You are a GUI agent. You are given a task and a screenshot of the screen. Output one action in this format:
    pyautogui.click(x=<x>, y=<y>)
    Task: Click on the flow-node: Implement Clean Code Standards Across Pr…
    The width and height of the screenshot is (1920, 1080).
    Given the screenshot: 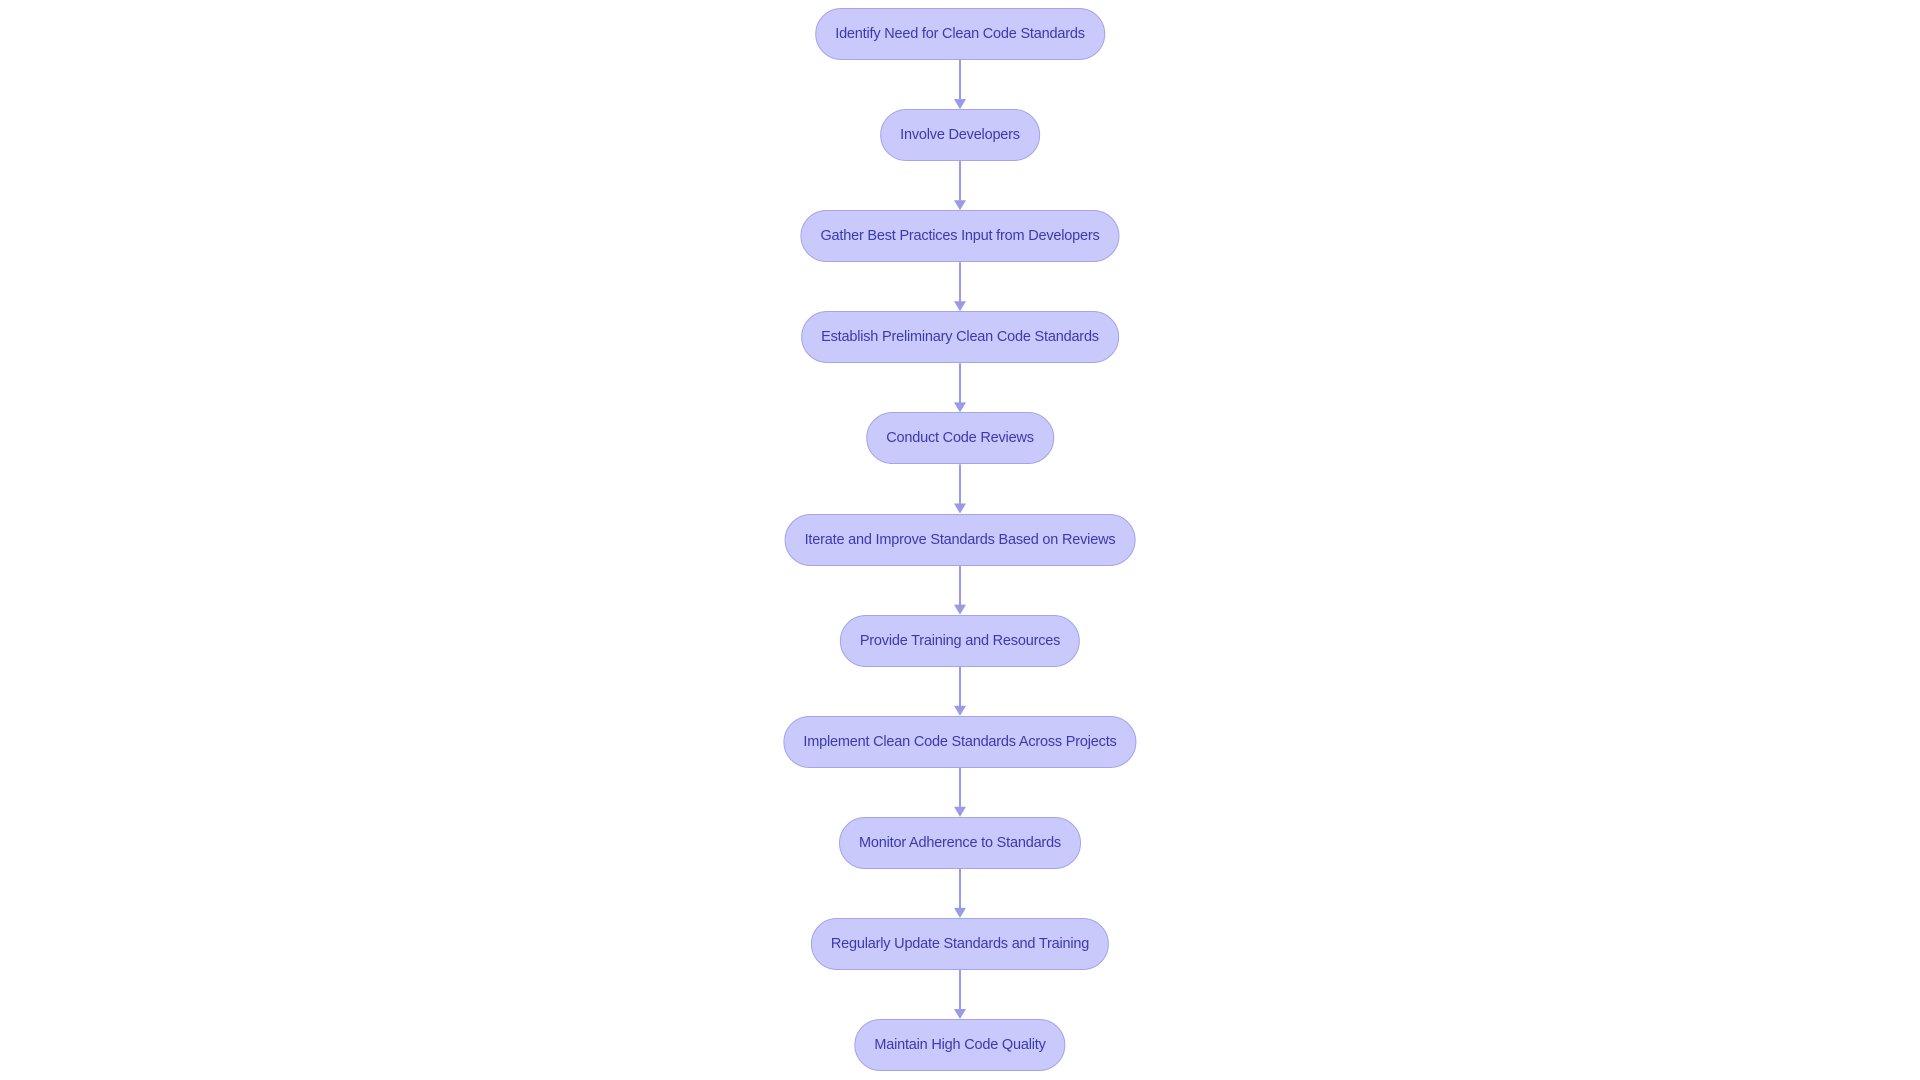 What is the action you would take?
    pyautogui.click(x=960, y=741)
    